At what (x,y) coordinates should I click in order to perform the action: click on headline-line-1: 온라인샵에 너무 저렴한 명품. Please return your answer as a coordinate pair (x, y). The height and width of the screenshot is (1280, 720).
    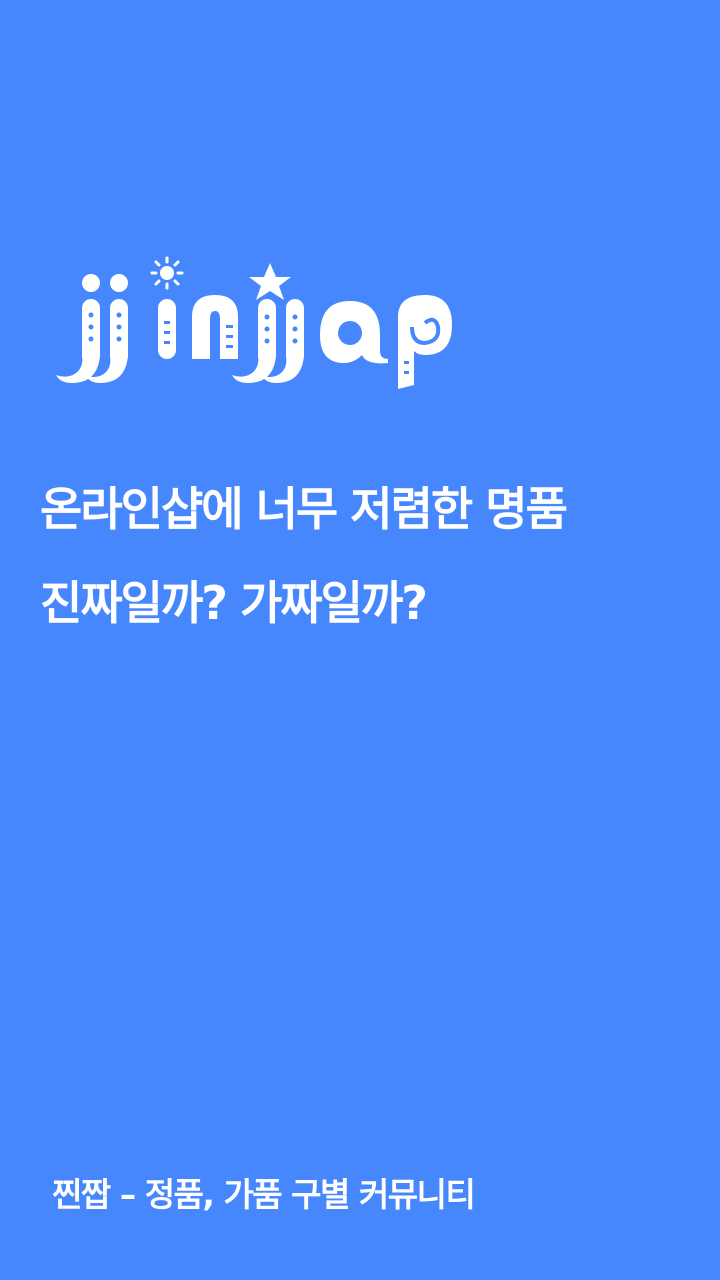
    Looking at the image, I should click on (304, 509).